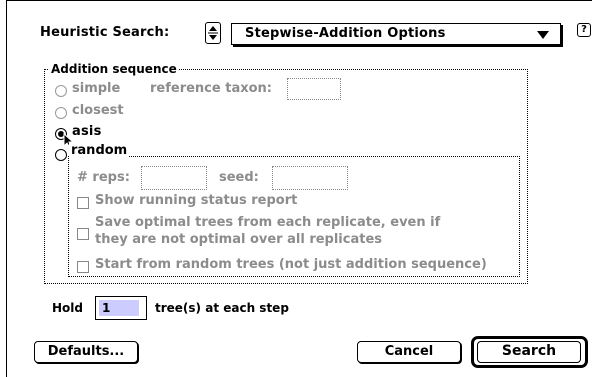 The width and height of the screenshot is (592, 377). Describe the element at coordinates (61, 113) in the screenshot. I see `closest-radio` at that location.